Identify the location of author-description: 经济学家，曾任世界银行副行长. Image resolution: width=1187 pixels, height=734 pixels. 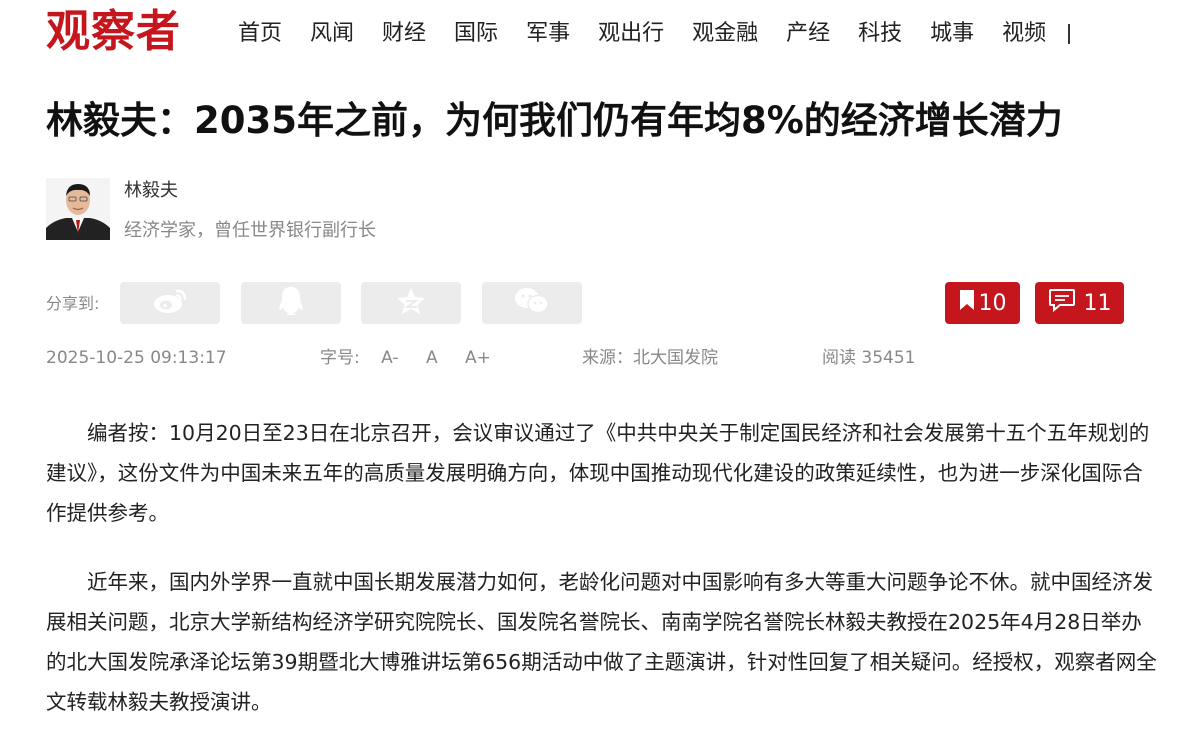
(250, 230).